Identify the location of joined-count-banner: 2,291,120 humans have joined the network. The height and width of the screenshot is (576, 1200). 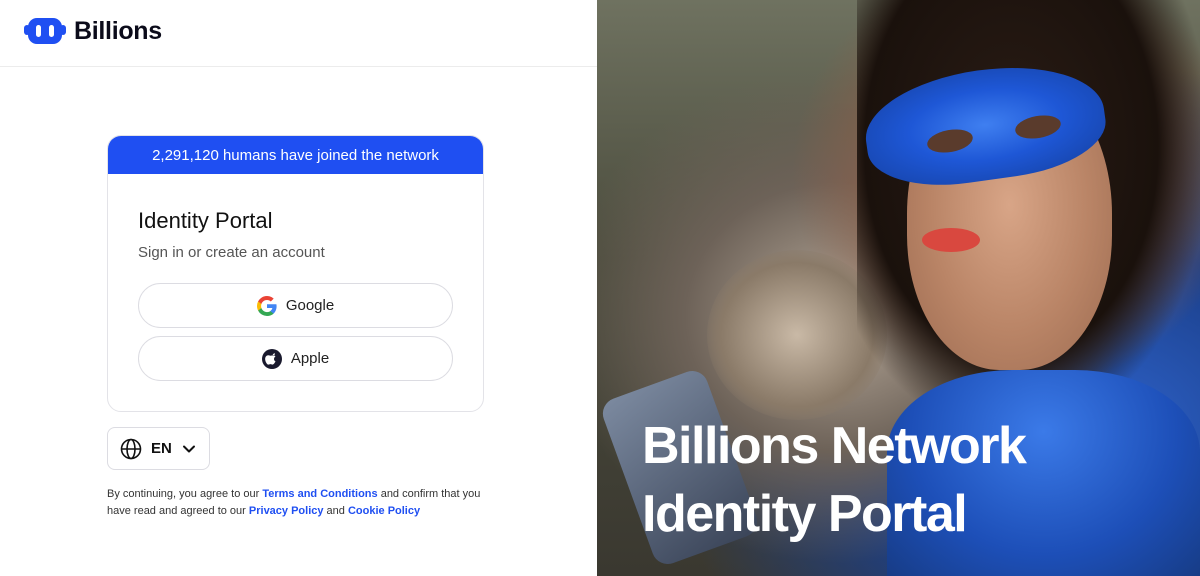
(295, 155).